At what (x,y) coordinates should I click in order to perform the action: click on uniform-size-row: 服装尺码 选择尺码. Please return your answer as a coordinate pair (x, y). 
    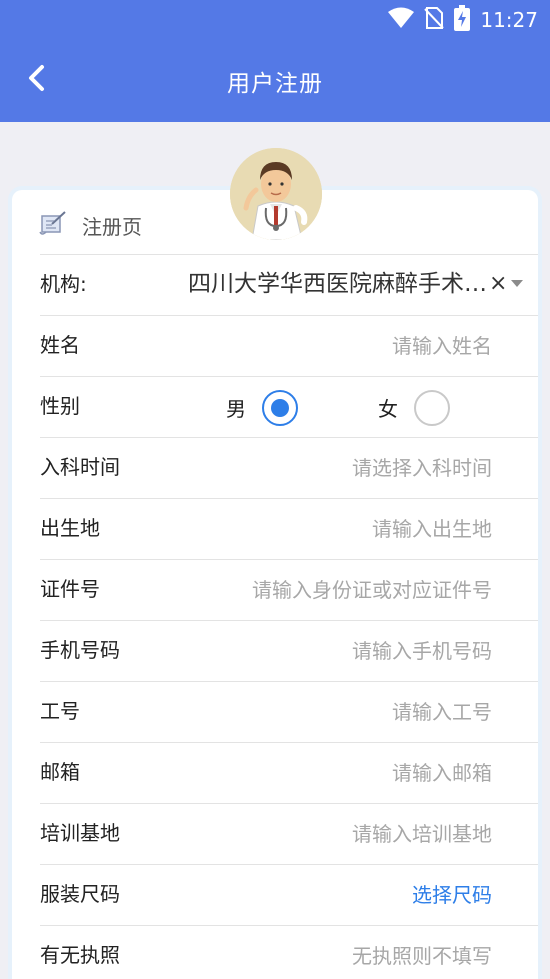
    Looking at the image, I should click on (289, 894).